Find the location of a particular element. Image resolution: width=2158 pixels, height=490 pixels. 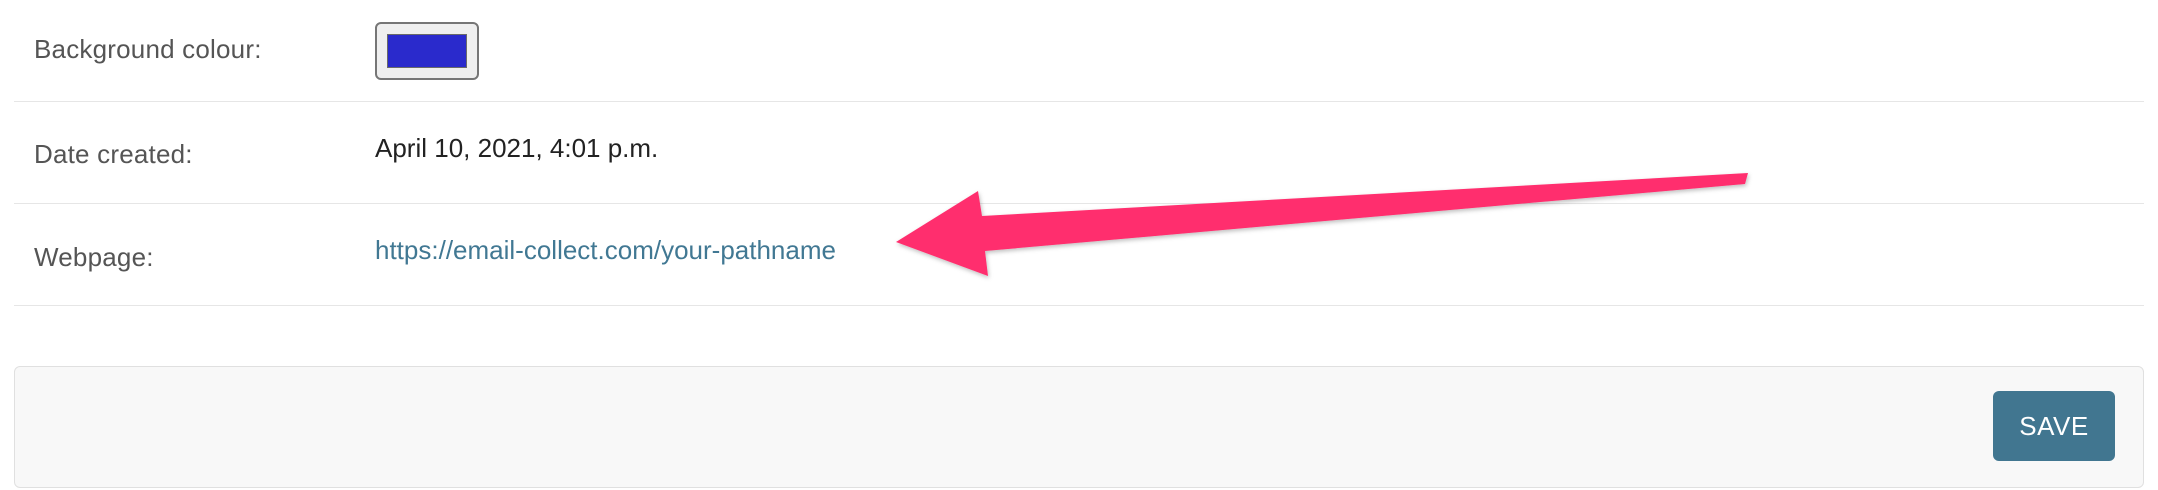

background-colour-swatch is located at coordinates (427, 51).